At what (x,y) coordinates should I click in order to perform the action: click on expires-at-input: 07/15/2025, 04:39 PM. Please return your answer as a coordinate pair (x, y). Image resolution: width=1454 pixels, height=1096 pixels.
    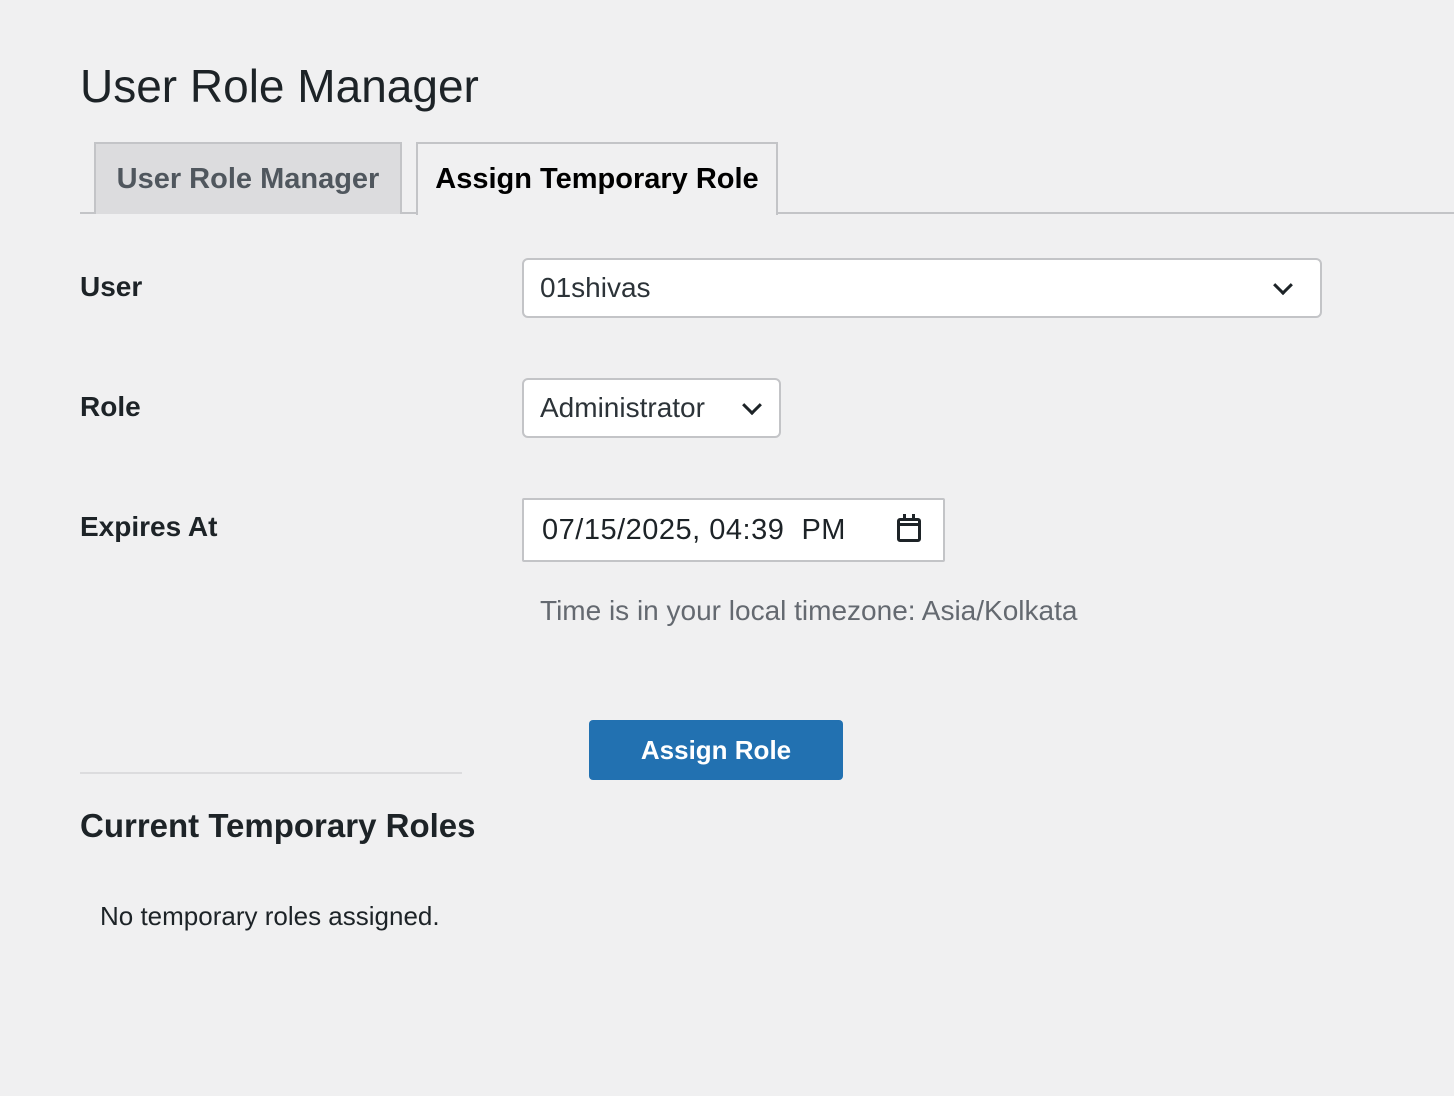
    Looking at the image, I should click on (733, 530).